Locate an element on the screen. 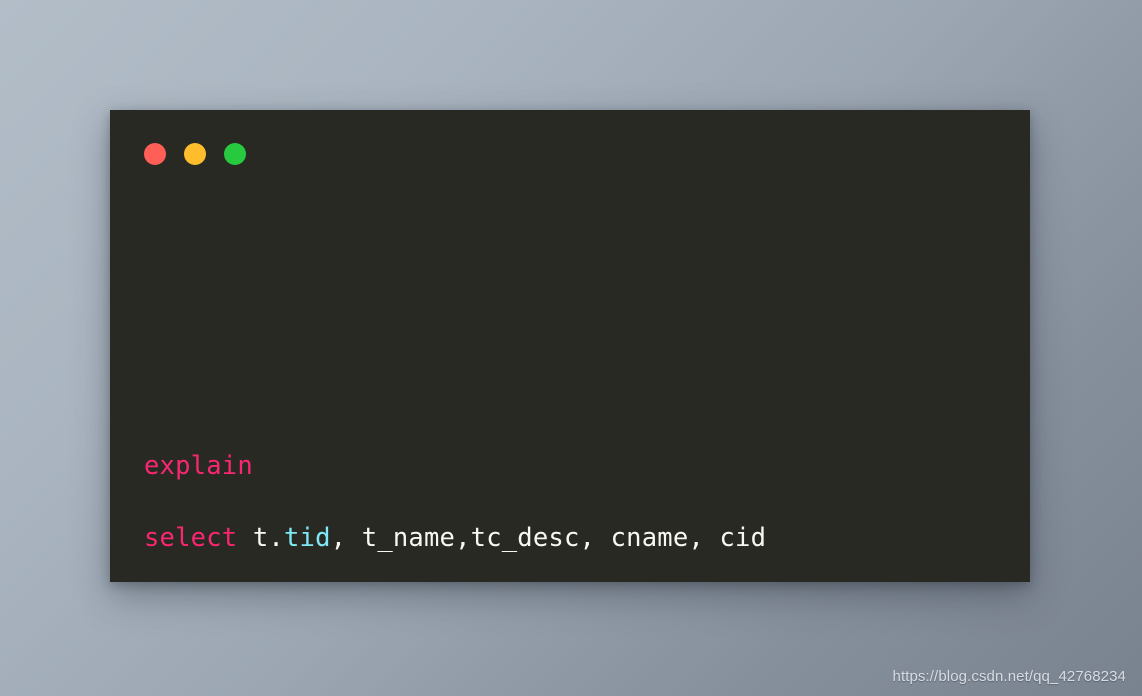 The height and width of the screenshot is (696, 1142). code-token-id: , t_name,tc_desc, cname, cid is located at coordinates (548, 538).